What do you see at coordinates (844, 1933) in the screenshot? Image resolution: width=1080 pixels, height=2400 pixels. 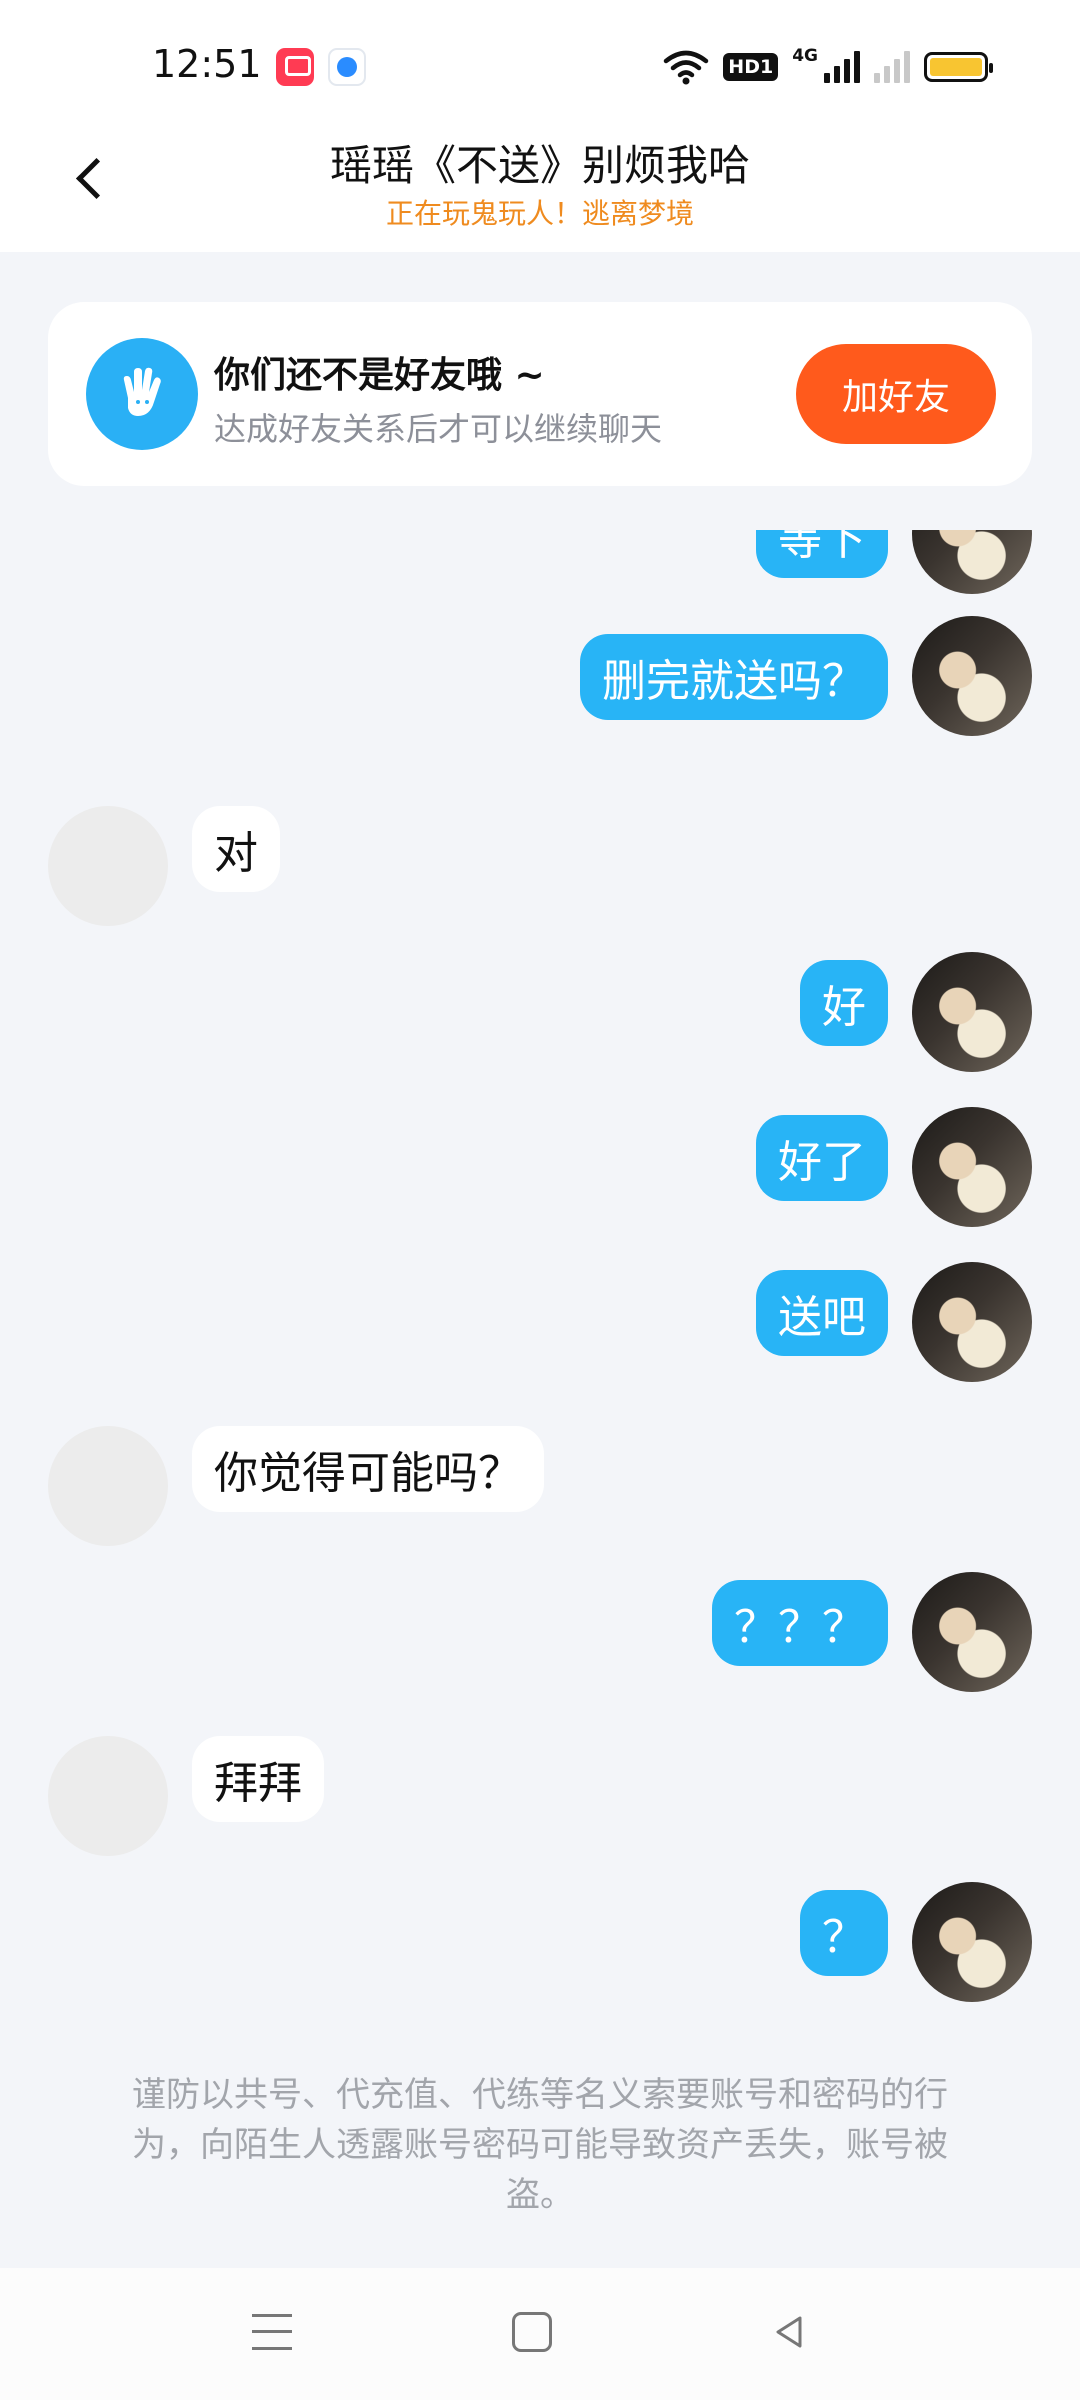 I see `message-bubble-me: ？` at bounding box center [844, 1933].